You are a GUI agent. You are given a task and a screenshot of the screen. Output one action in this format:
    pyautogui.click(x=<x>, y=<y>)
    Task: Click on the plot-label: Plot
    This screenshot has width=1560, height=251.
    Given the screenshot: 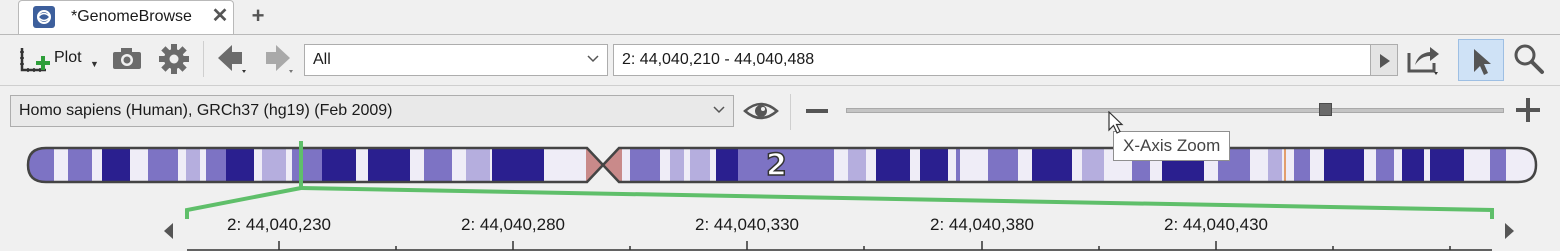 What is the action you would take?
    pyautogui.click(x=68, y=57)
    